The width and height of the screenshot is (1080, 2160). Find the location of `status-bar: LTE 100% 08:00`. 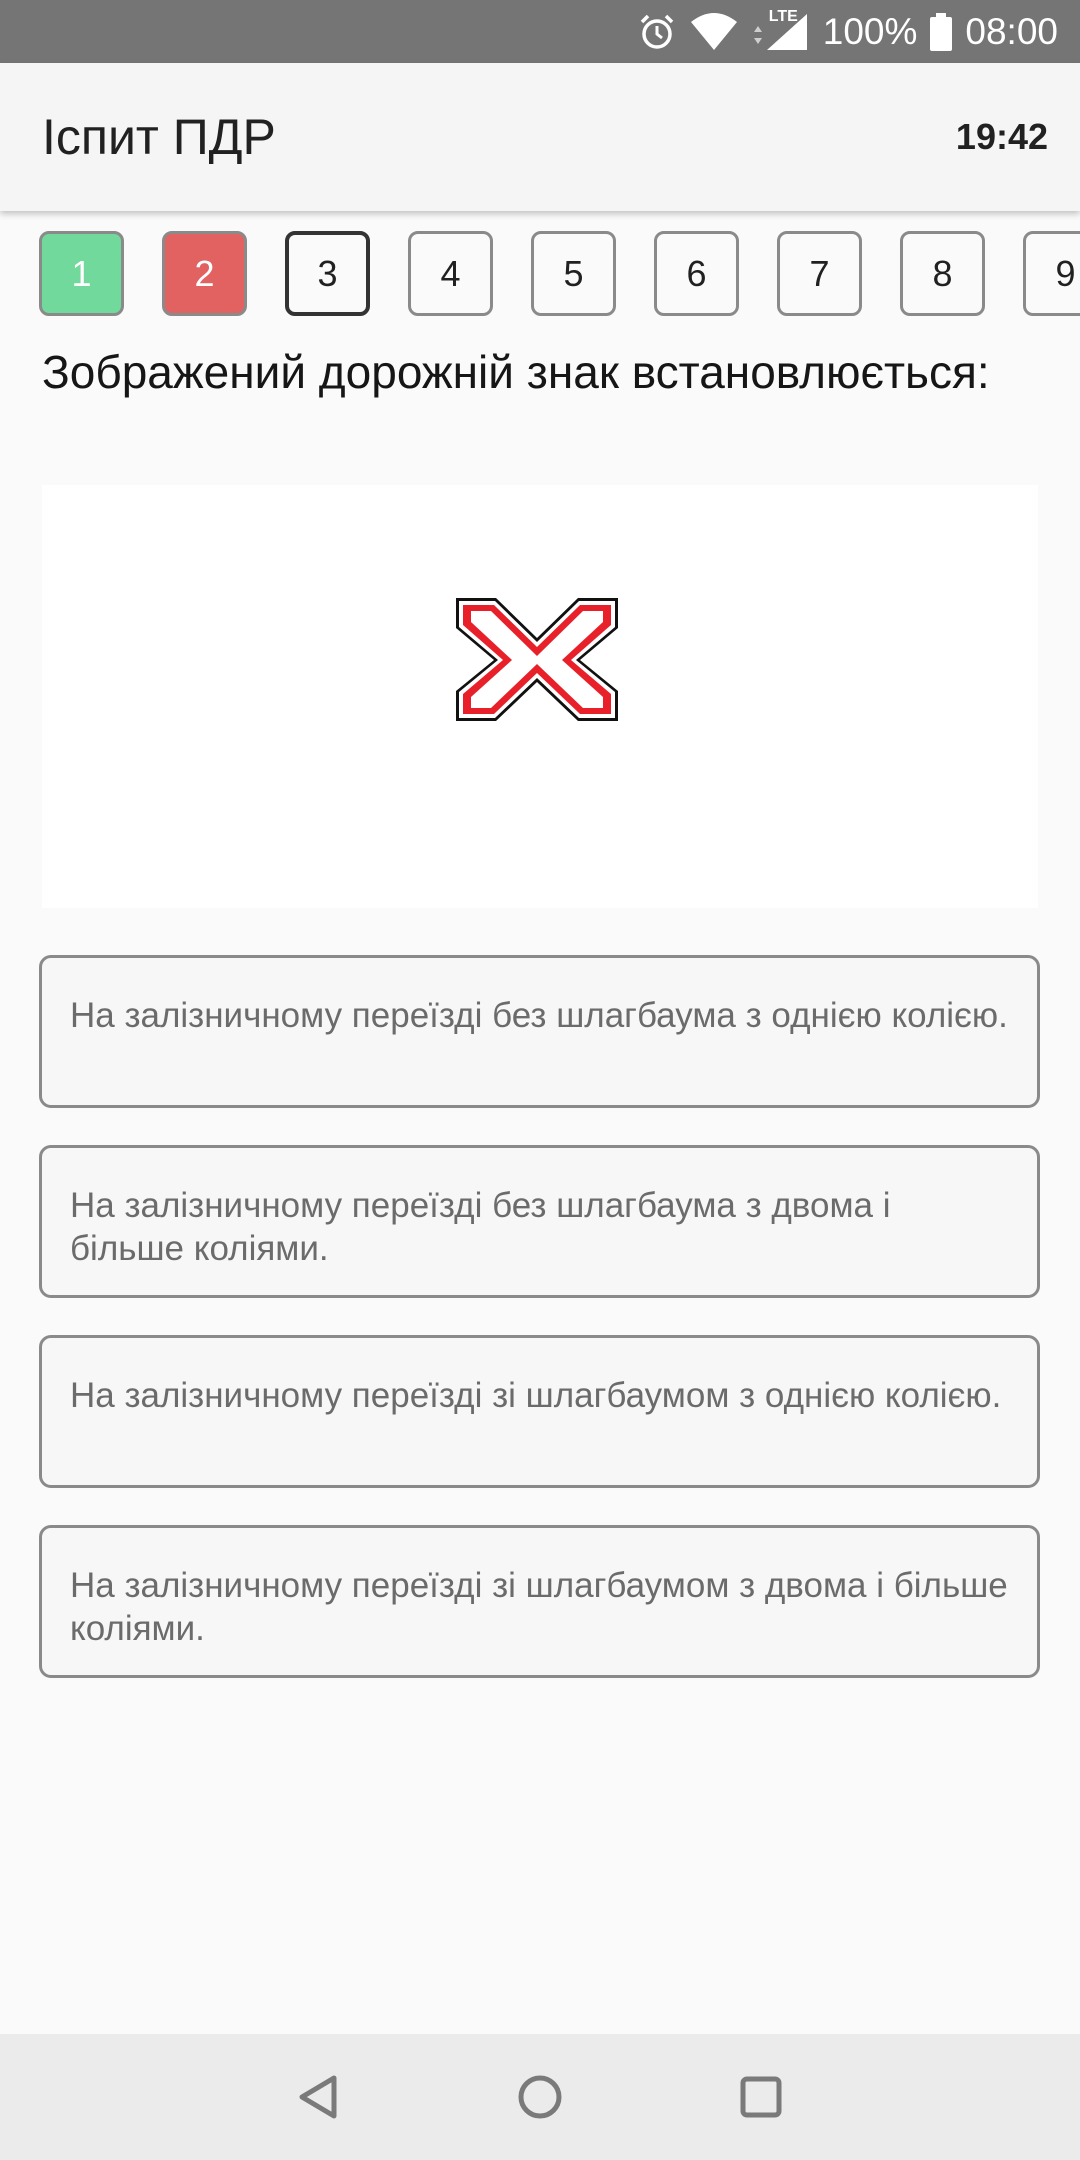

status-bar: LTE 100% 08:00 is located at coordinates (540, 31).